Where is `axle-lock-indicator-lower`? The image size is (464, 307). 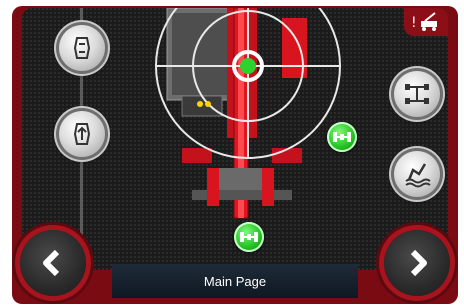 axle-lock-indicator-lower is located at coordinates (249, 237).